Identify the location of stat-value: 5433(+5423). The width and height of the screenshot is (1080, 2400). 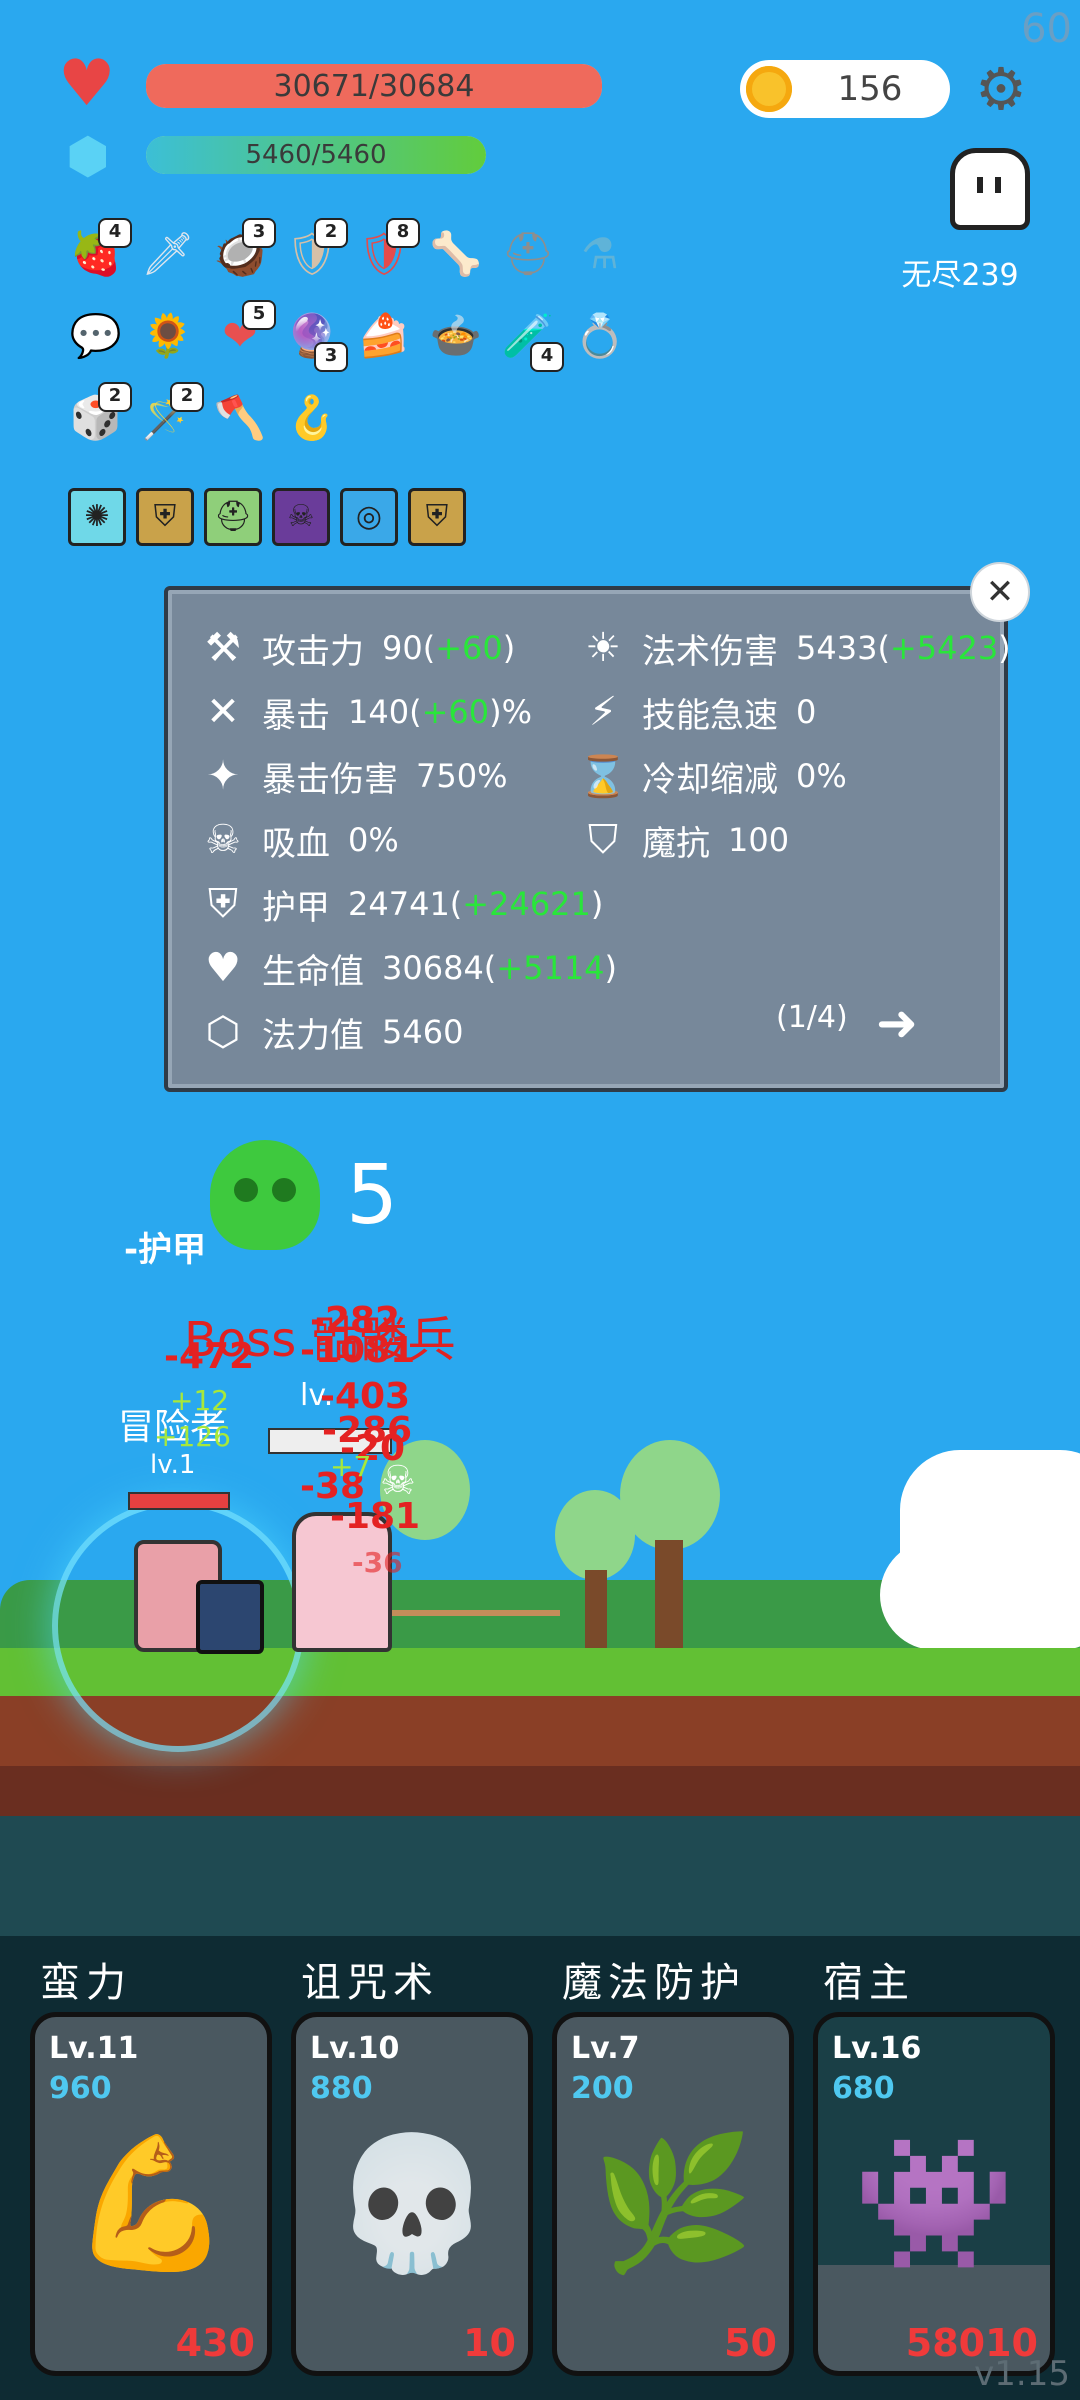
(903, 648).